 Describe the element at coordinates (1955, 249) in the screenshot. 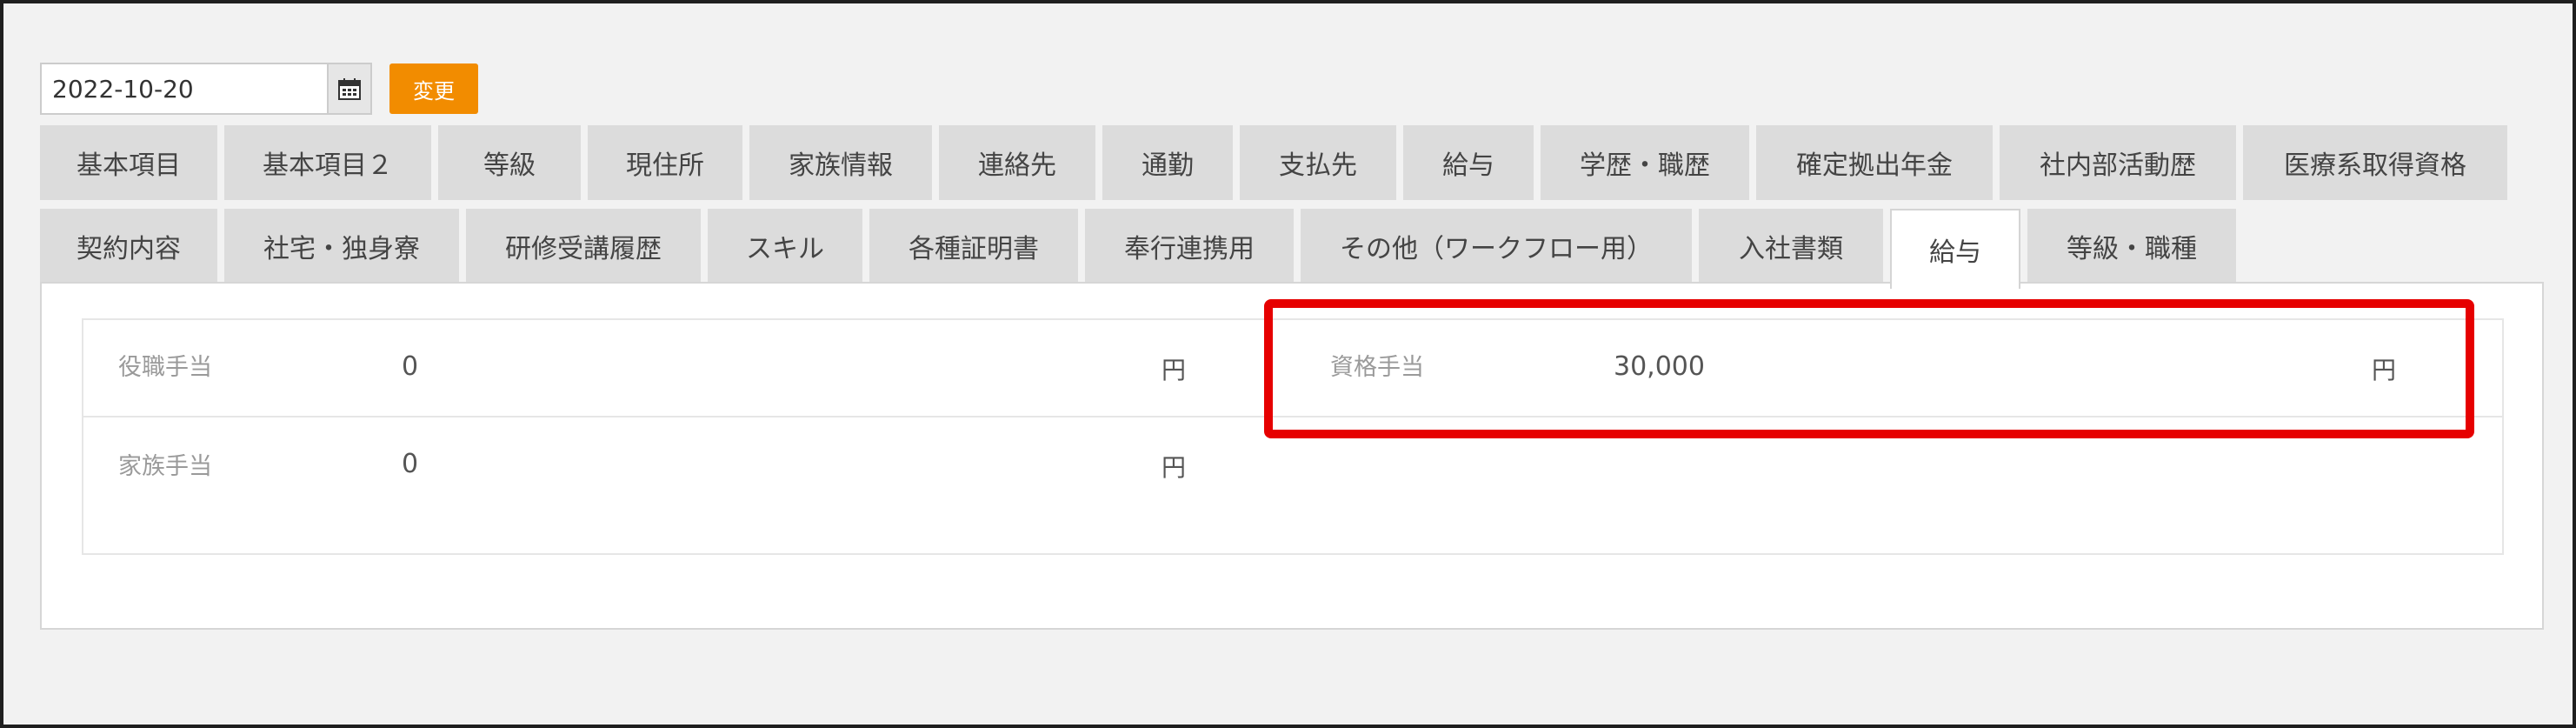

I see `tab-salary-active: 給与` at that location.